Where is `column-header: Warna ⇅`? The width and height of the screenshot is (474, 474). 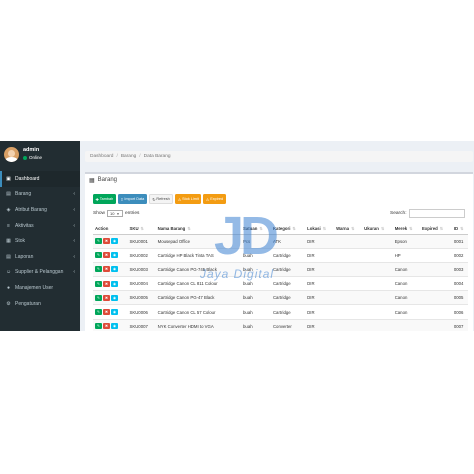 column-header: Warna ⇅ is located at coordinates (348, 229).